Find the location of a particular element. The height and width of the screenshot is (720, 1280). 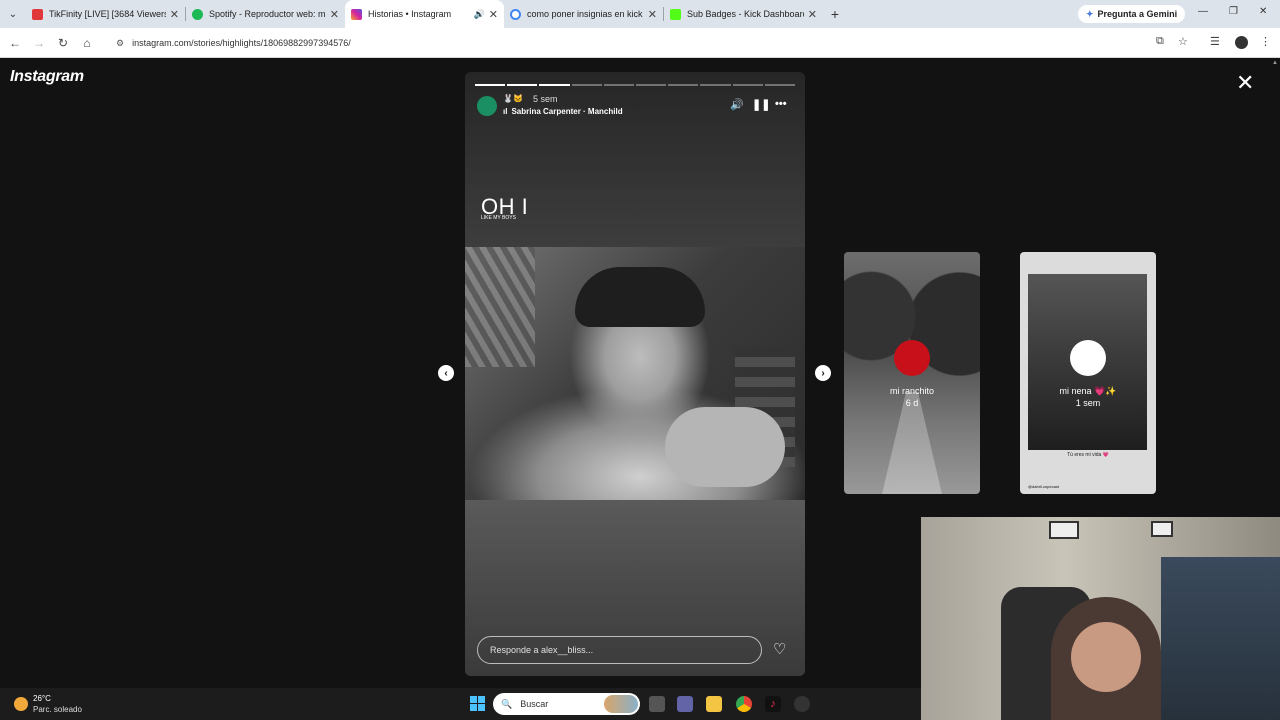

teams-icon is located at coordinates (685, 704).